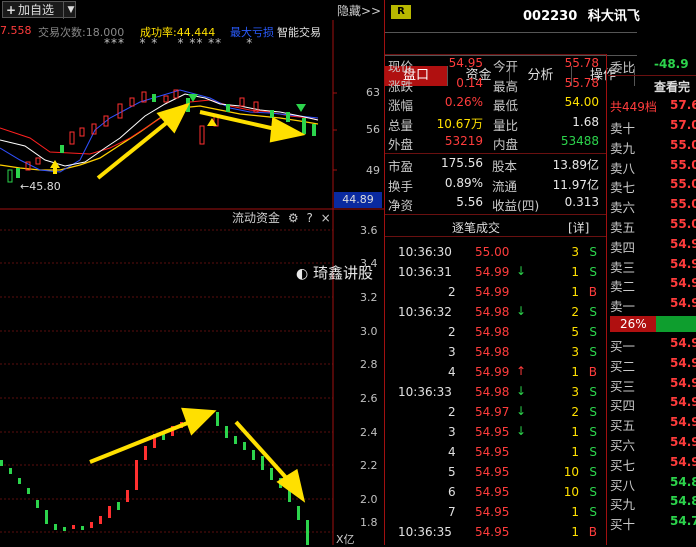 This screenshot has height=547, width=696. Describe the element at coordinates (369, 432) in the screenshot. I see `flow-axis-tick: 2.4` at that location.